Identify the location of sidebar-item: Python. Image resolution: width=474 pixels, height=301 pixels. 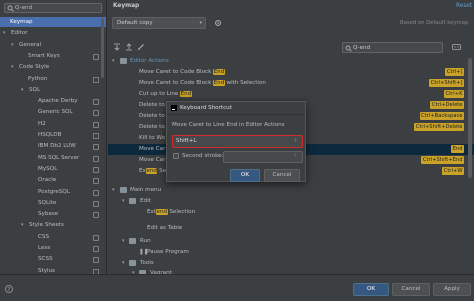
(53, 79).